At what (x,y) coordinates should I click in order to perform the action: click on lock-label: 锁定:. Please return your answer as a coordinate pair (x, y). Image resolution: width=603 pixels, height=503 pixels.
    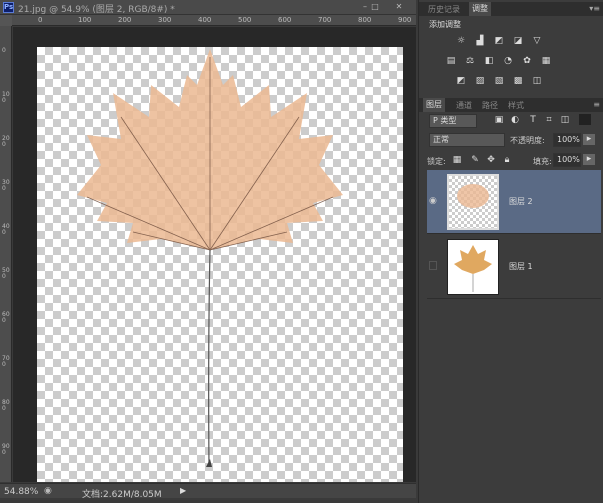
    Looking at the image, I should click on (436, 161).